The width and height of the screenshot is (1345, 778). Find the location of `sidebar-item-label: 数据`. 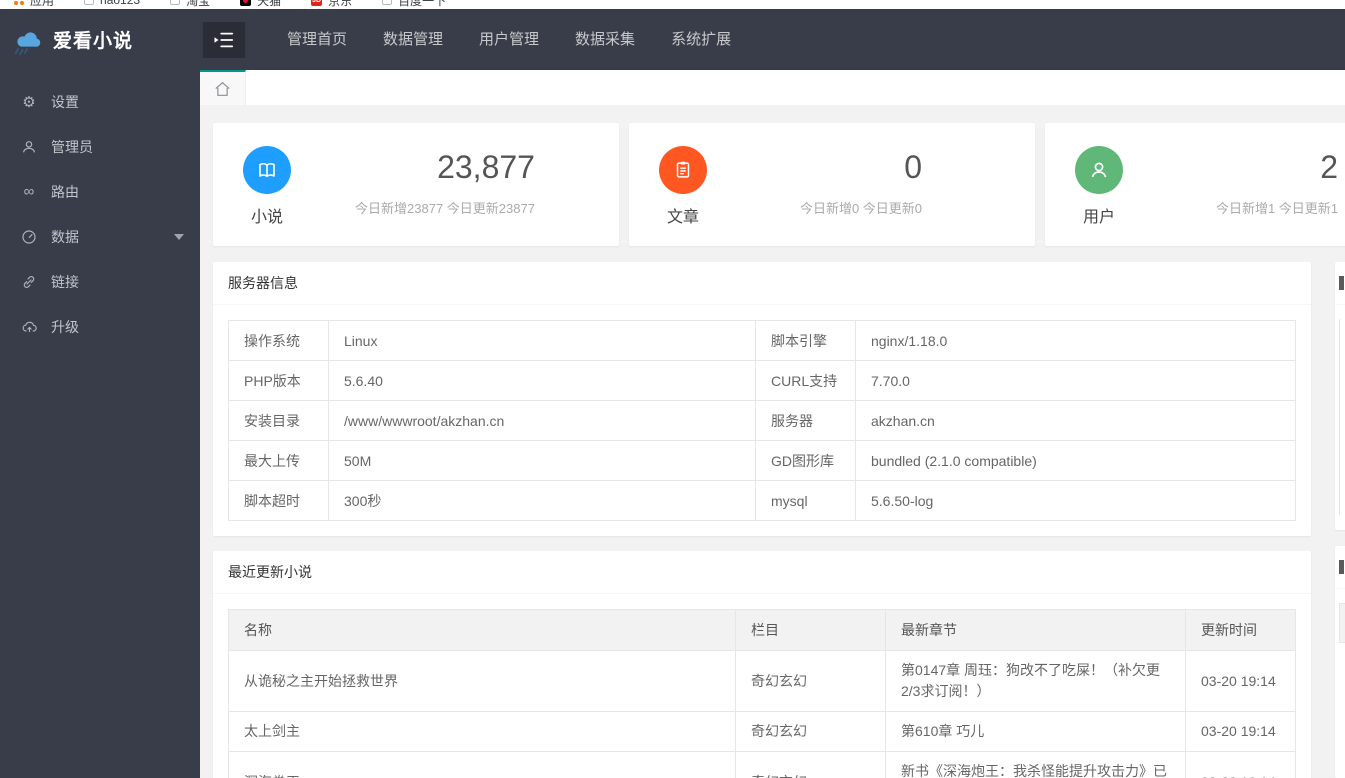

sidebar-item-label: 数据 is located at coordinates (65, 236).